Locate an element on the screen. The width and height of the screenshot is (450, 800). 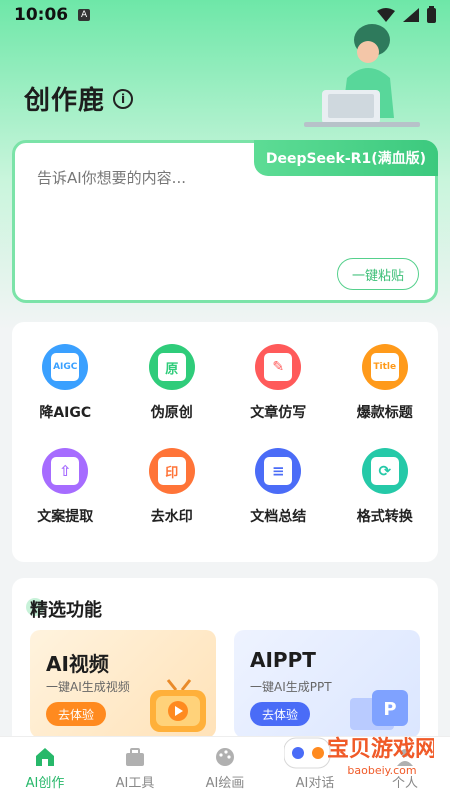
feature-desc: 一键AI生成PPT is located at coordinates (291, 687).